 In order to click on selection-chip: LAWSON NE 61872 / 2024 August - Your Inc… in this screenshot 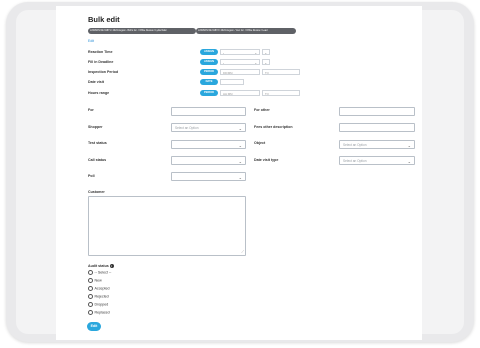, I will do `click(246, 31)`.